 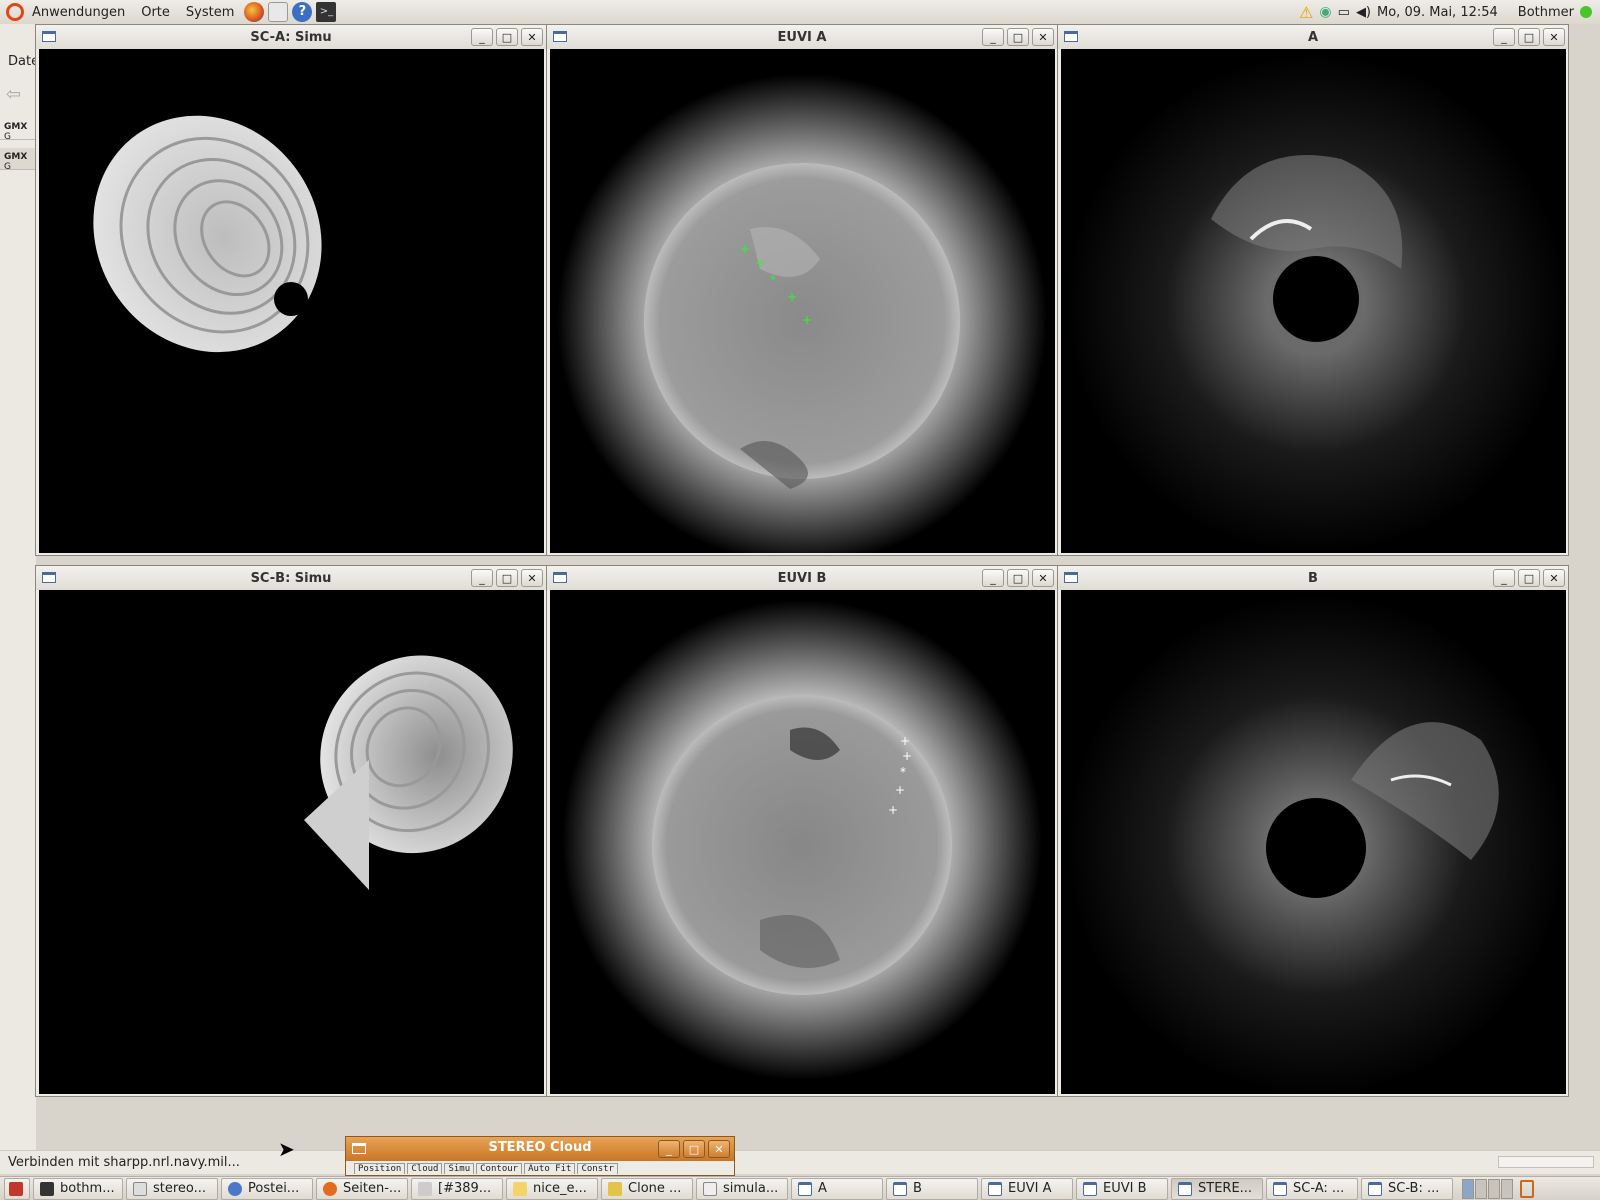 I want to click on clock: Mo, 09. Mai, 12:54, so click(x=1437, y=12).